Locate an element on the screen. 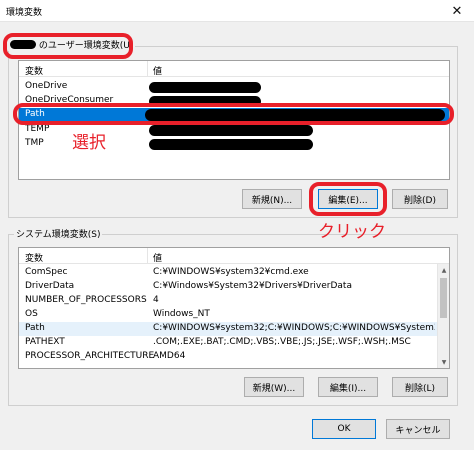  ok-button: OK is located at coordinates (344, 429).